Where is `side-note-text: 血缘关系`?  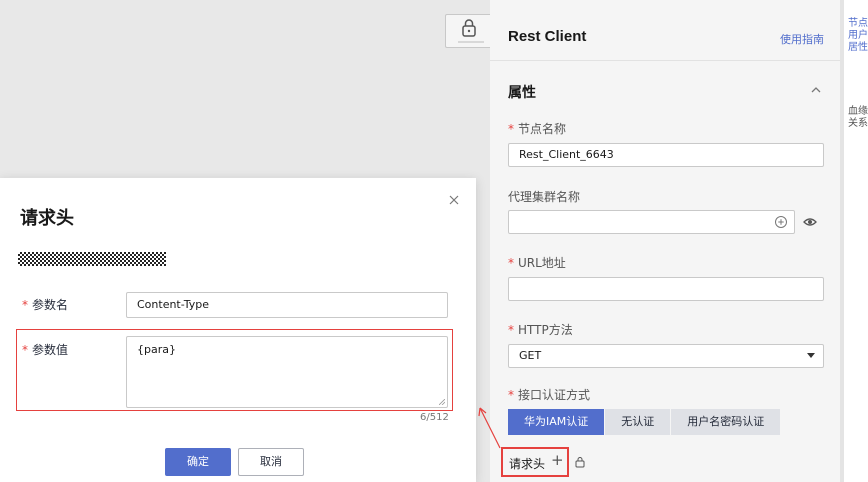
side-note-text: 血缘关系 is located at coordinates (858, 117).